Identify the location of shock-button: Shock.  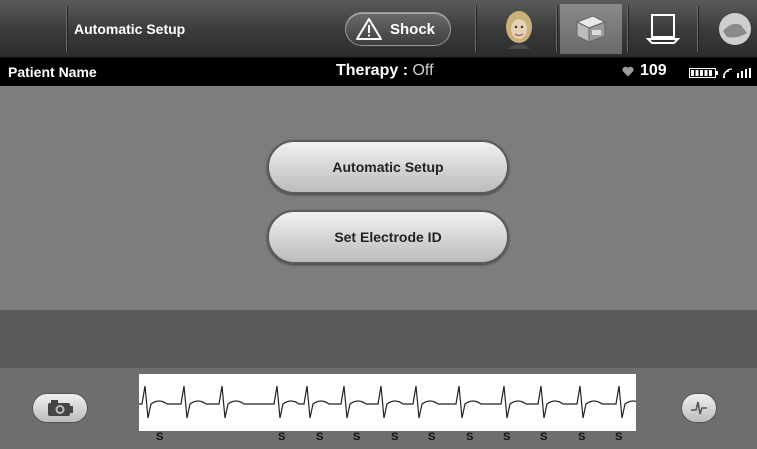
(398, 29).